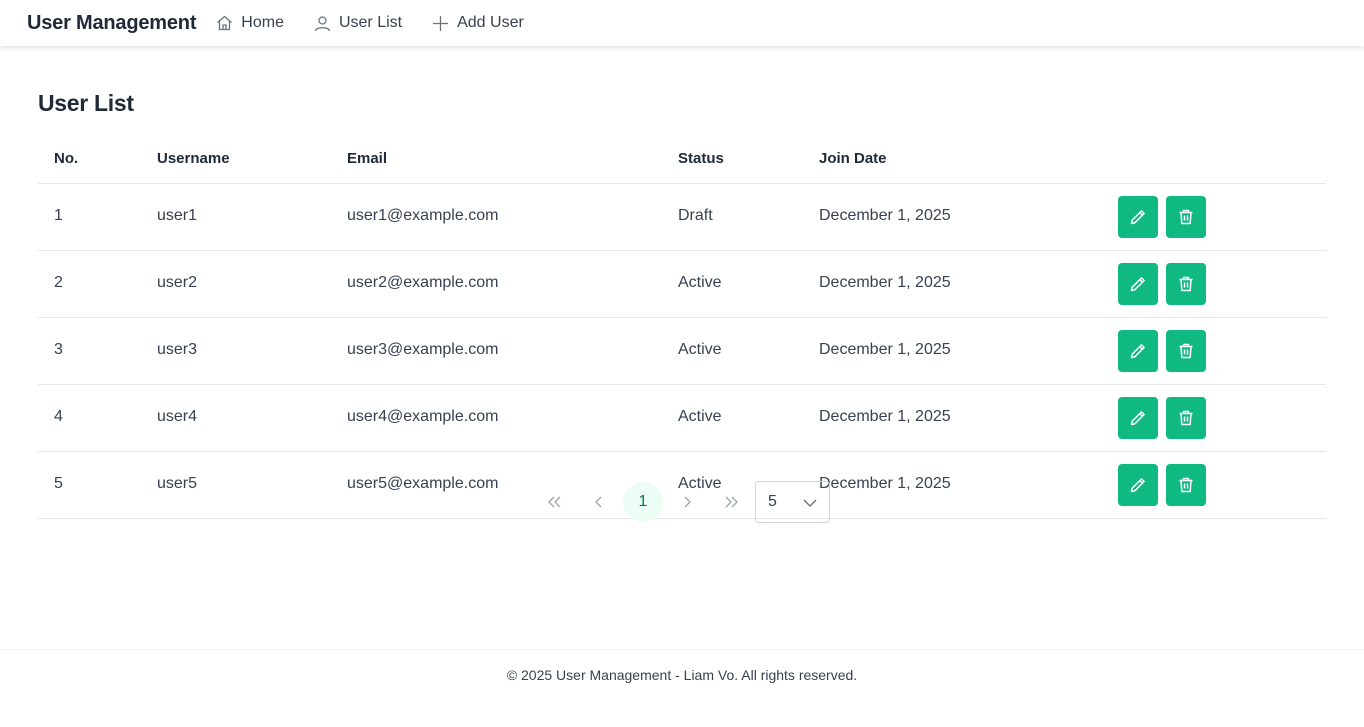  What do you see at coordinates (225, 23) in the screenshot?
I see `home-icon` at bounding box center [225, 23].